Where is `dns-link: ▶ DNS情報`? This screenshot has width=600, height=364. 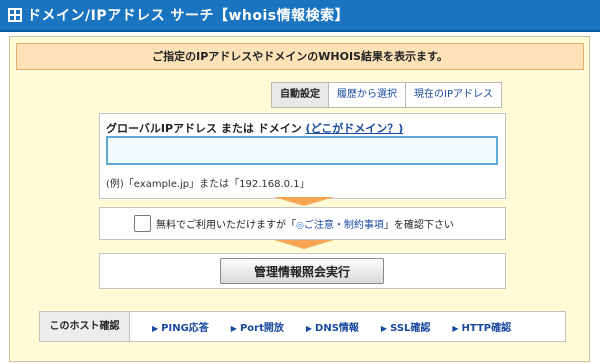
dns-link: ▶ DNS情報 is located at coordinates (332, 326).